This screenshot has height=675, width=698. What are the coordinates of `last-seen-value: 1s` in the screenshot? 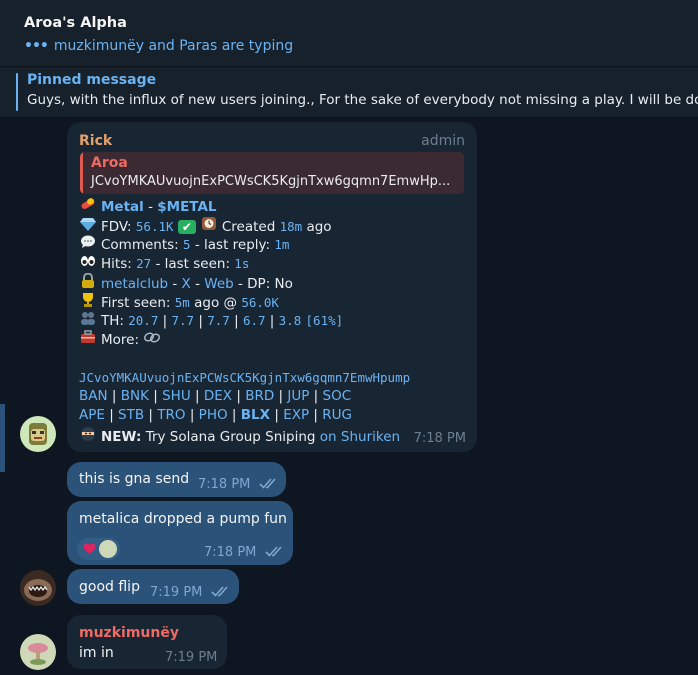 It's located at (242, 263).